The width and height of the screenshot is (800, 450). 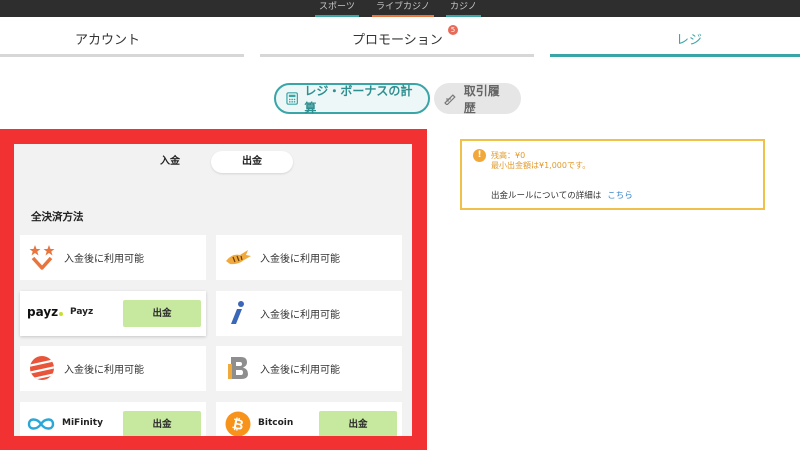 What do you see at coordinates (675, 55) in the screenshot?
I see `tab-cashier-underline` at bounding box center [675, 55].